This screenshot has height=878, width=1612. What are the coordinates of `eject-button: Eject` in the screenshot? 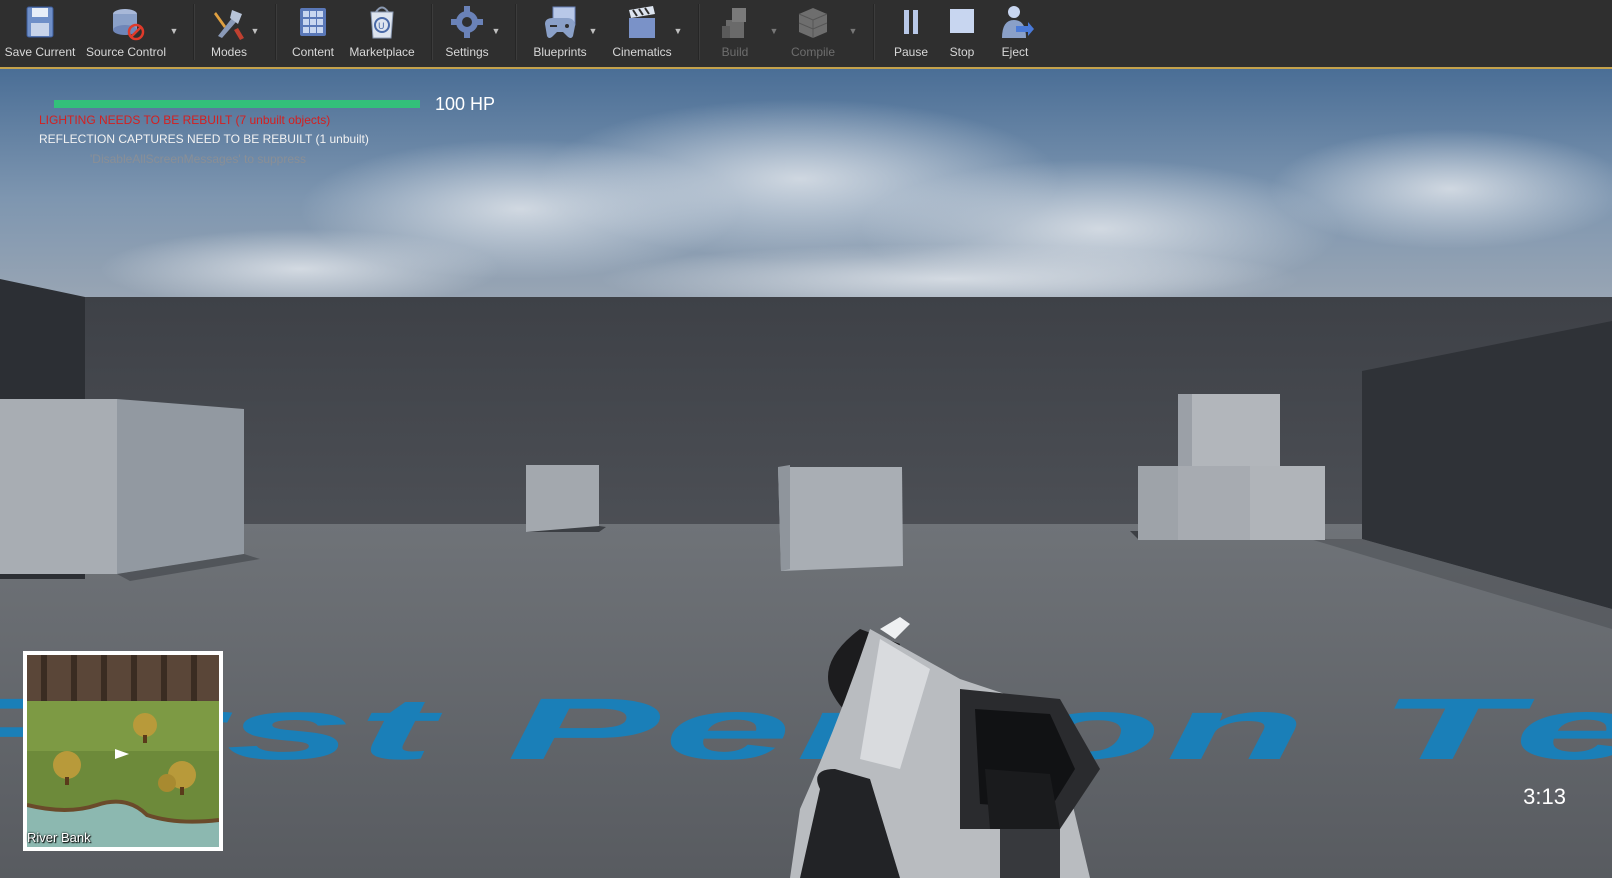 It's located at (1015, 32).